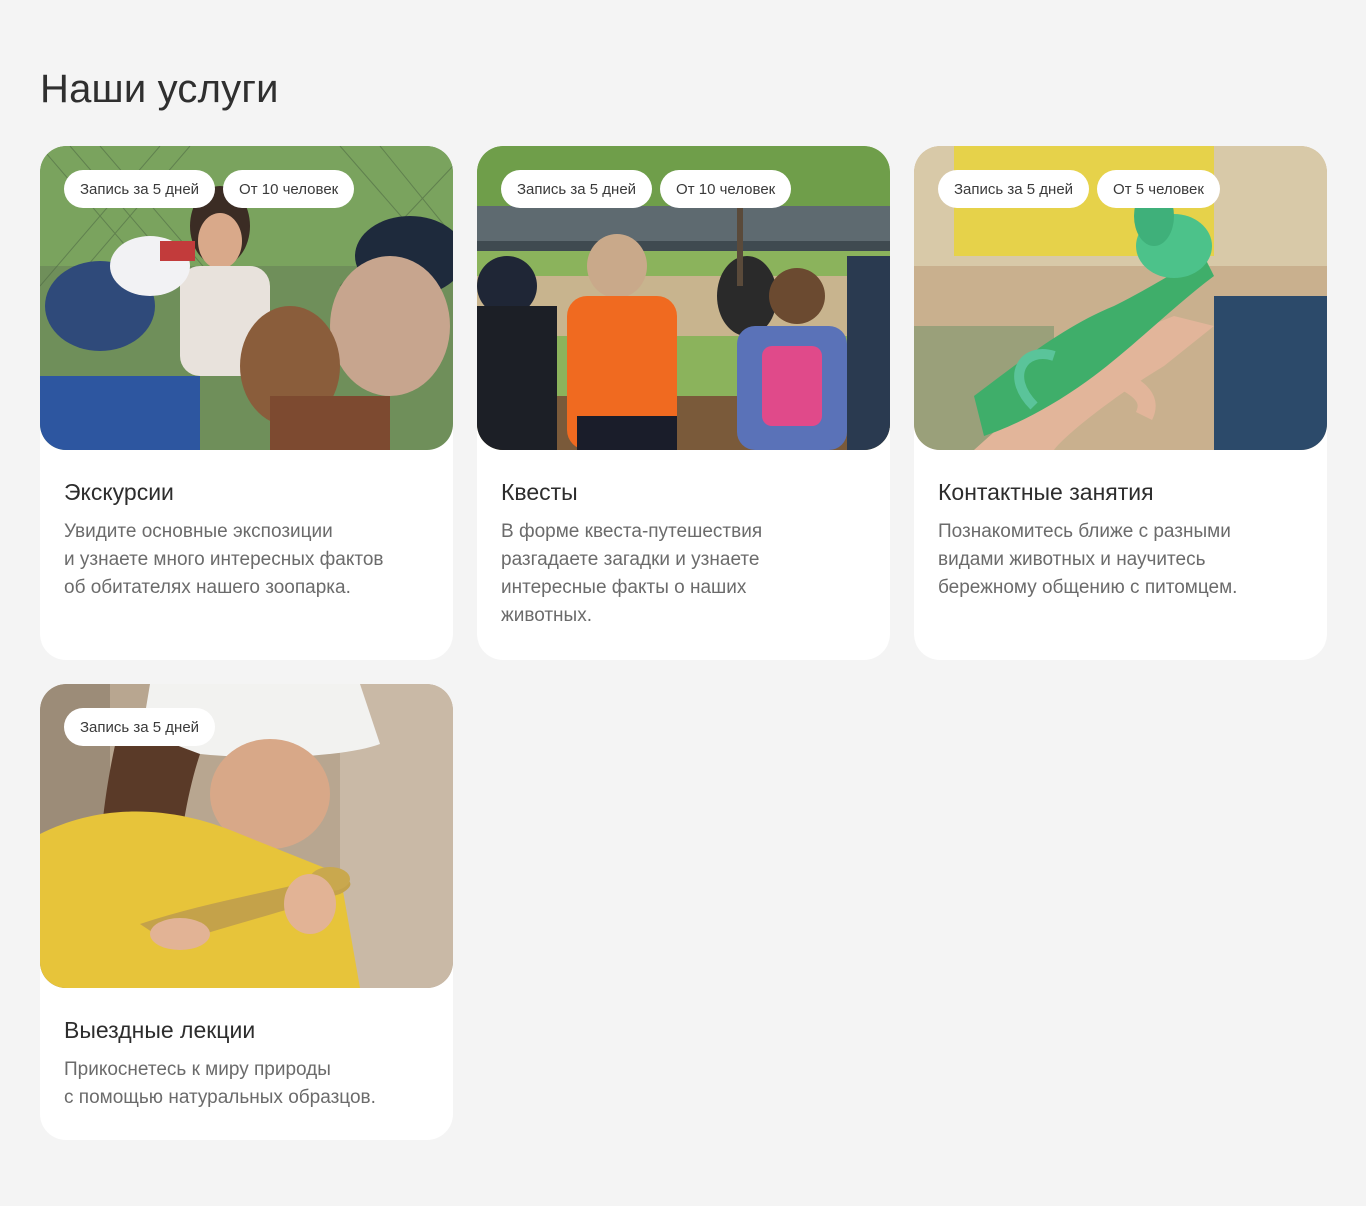 This screenshot has height=1206, width=1366. I want to click on excursions-badges: Запись за 5 дней От 10 человек, so click(209, 189).